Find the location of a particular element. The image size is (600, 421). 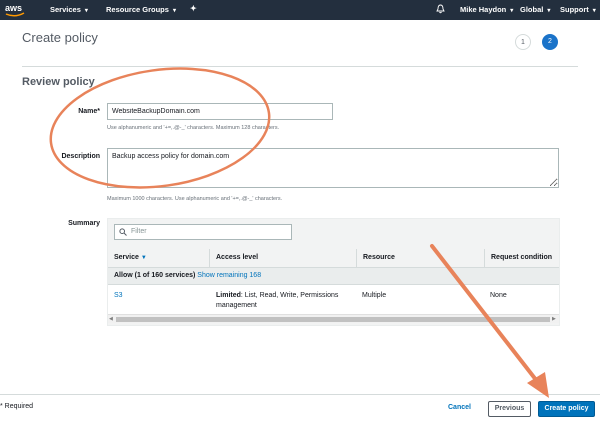

svg-text: aws is located at coordinates (13, 8).